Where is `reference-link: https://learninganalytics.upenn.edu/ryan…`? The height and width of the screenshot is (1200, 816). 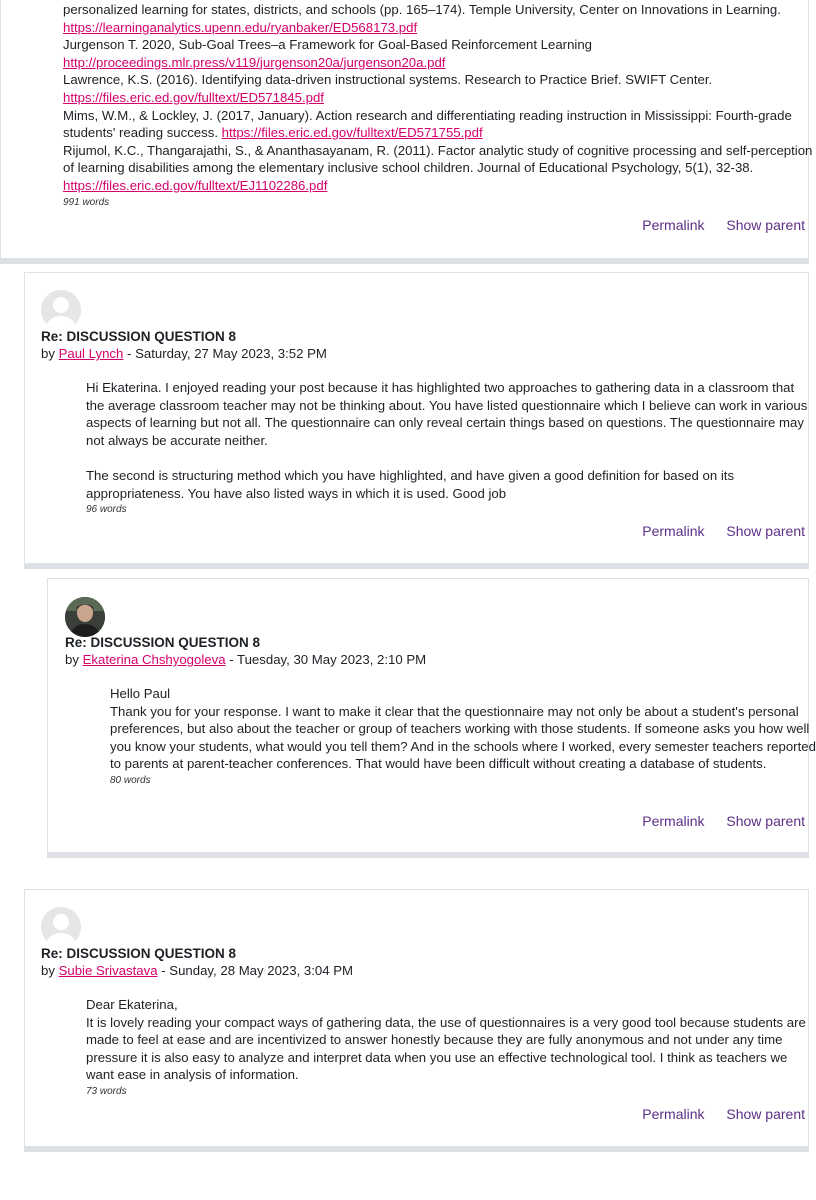
reference-link: https://learninganalytics.upenn.edu/ryan… is located at coordinates (240, 27).